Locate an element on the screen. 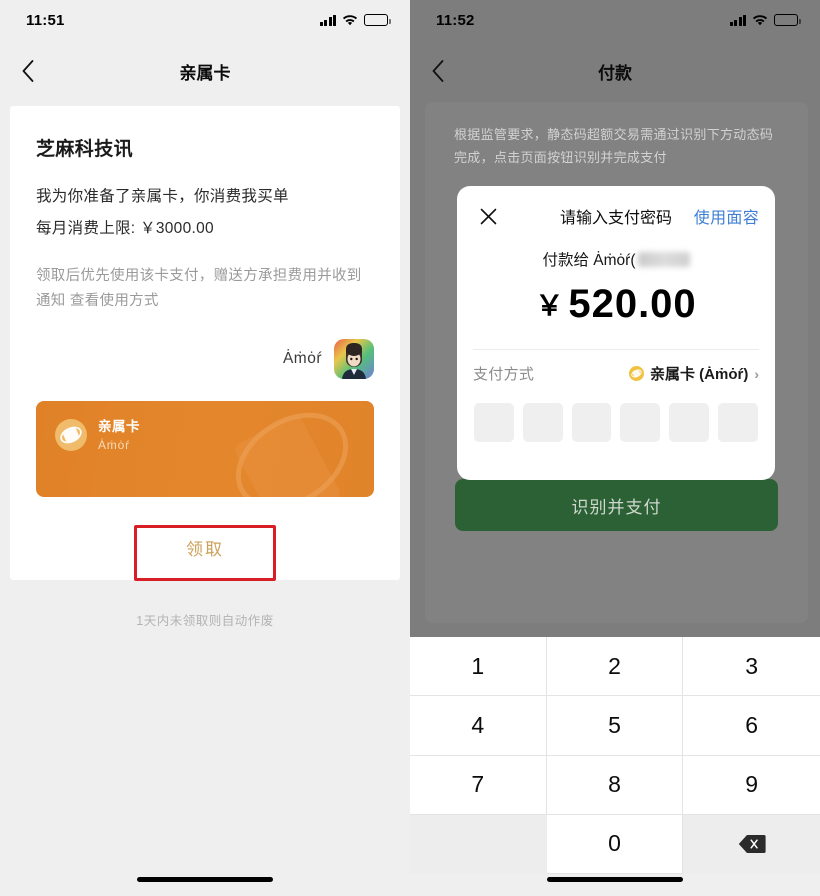  regulatory-notice: 根据监管要求，静态码超额交易需通过识别下方动态码完成，点击页面按钮识别并完成支付 is located at coordinates (614, 146).